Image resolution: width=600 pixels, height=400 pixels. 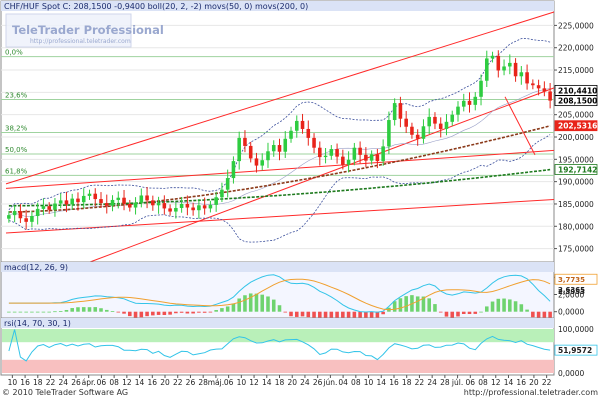 I want to click on footer-copyright: © 2010 TeleTrader Software AG, so click(x=65, y=392).